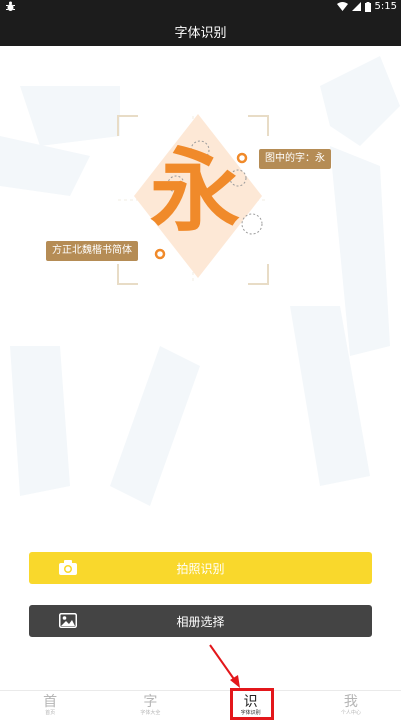 This screenshot has height=720, width=401. I want to click on tab-profile: 我 个人中心, so click(351, 705).